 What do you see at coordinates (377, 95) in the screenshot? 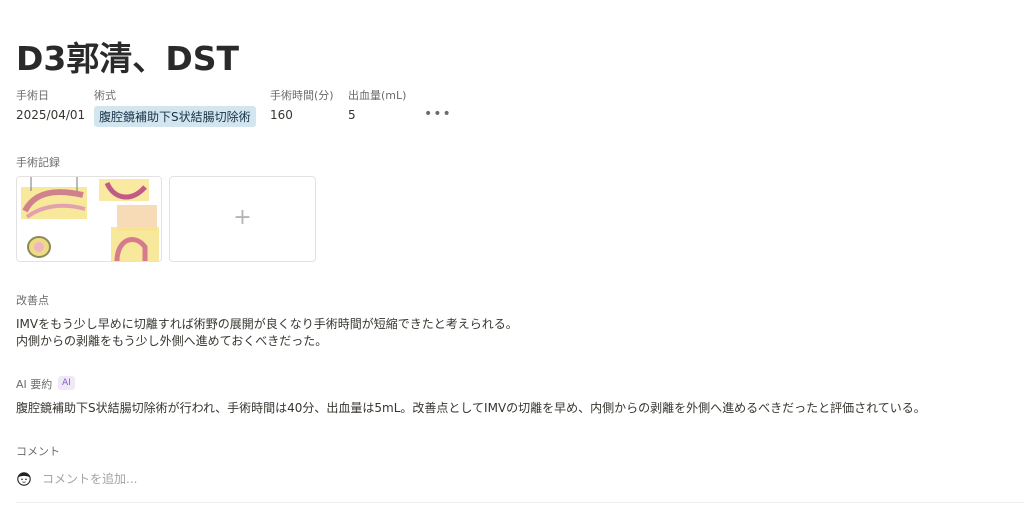
I see `property-label-blood-loss: 出血量(mL)` at bounding box center [377, 95].